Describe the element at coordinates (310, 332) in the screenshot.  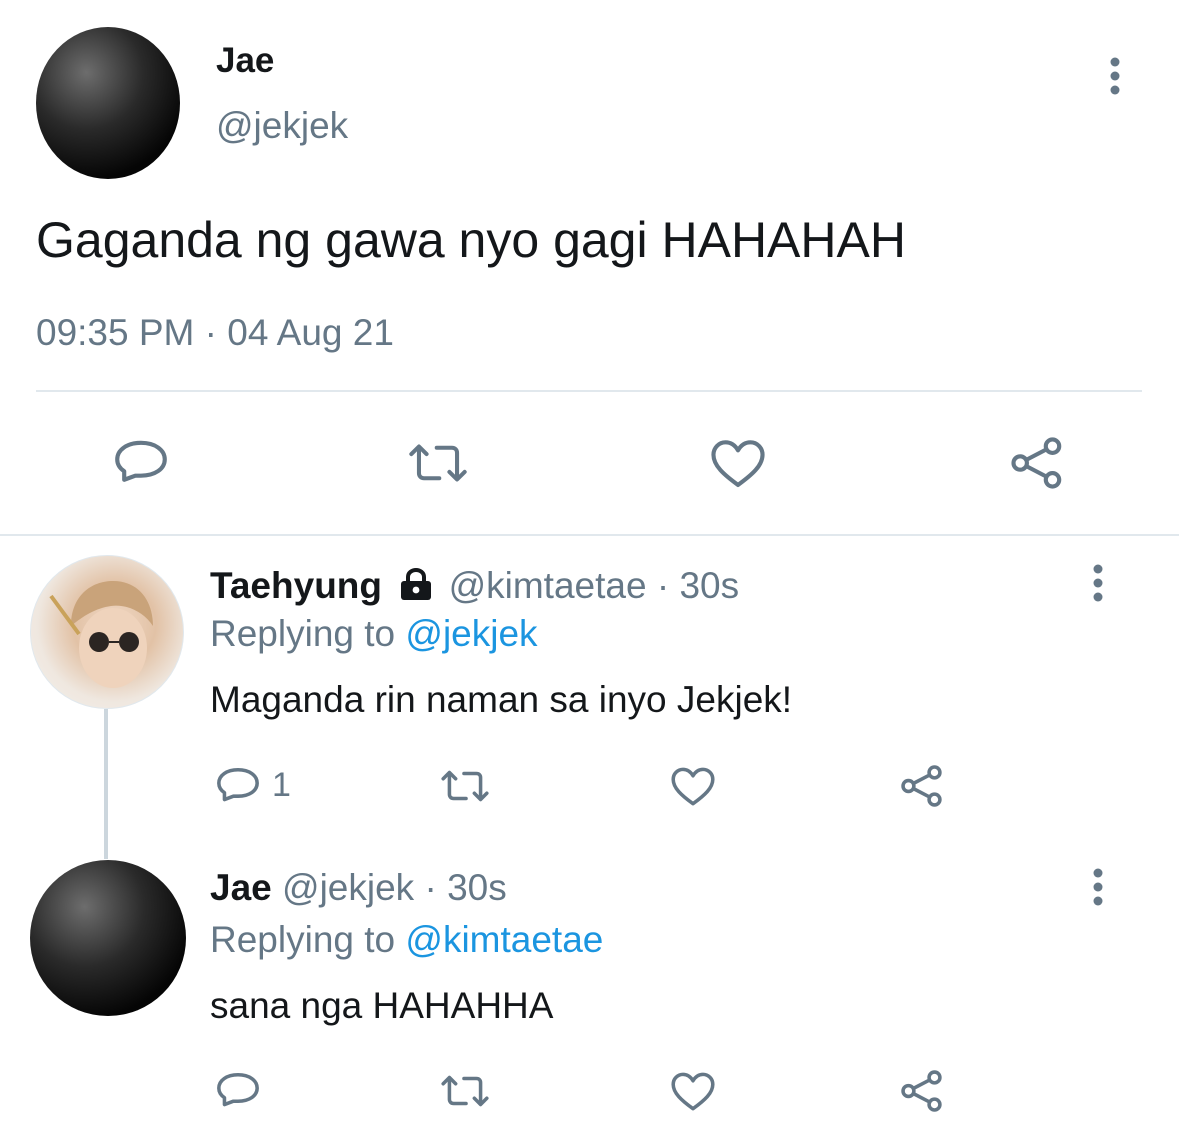
I see `tweet-date: 04 Aug 21` at that location.